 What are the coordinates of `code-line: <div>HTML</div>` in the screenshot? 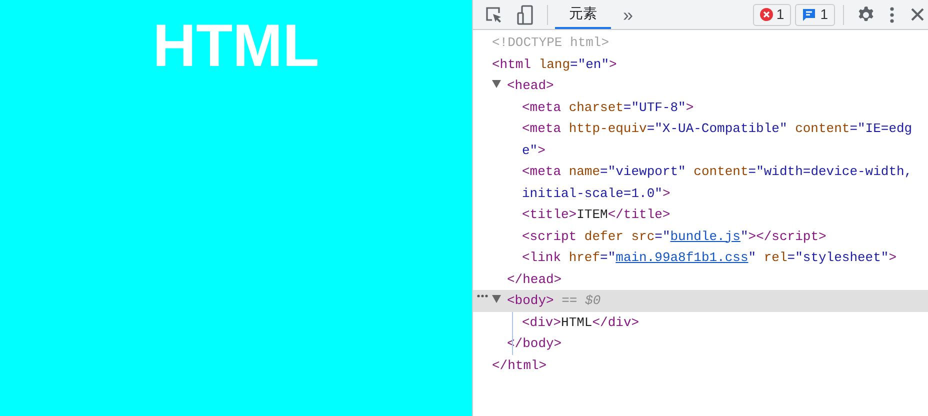 It's located at (581, 323).